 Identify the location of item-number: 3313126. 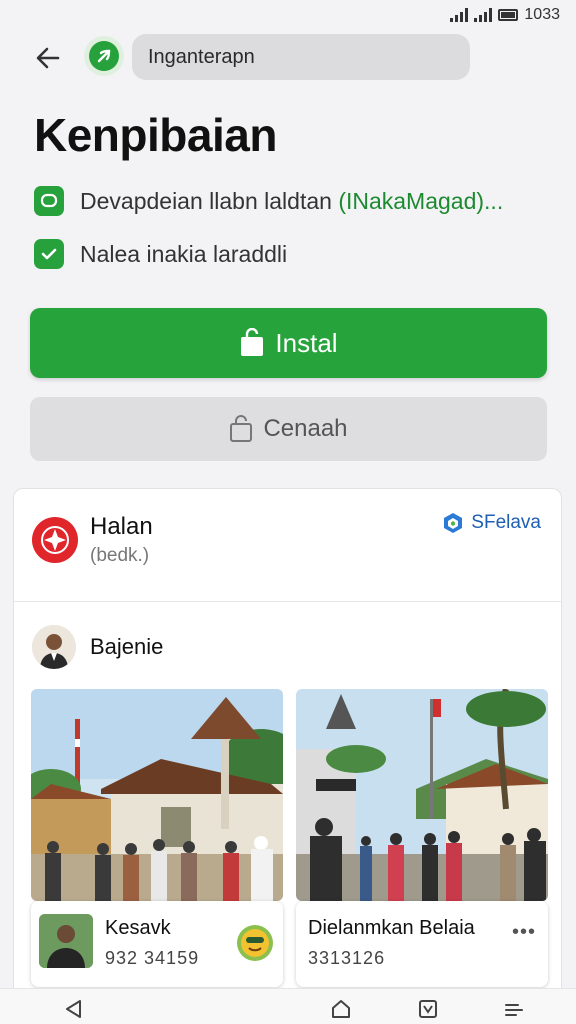
(347, 958).